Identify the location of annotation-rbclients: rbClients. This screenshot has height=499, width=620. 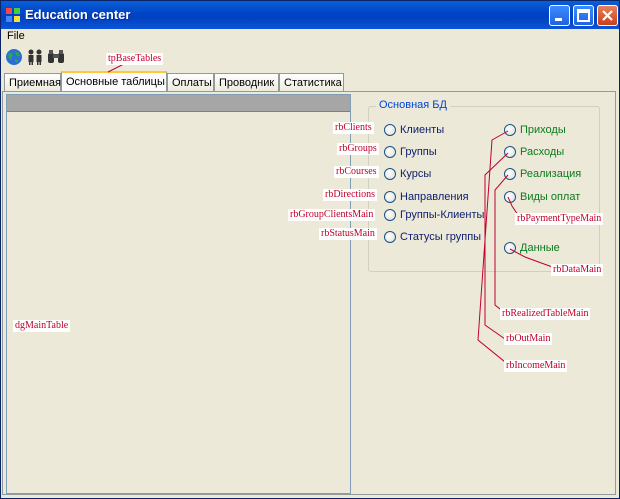
(353, 128).